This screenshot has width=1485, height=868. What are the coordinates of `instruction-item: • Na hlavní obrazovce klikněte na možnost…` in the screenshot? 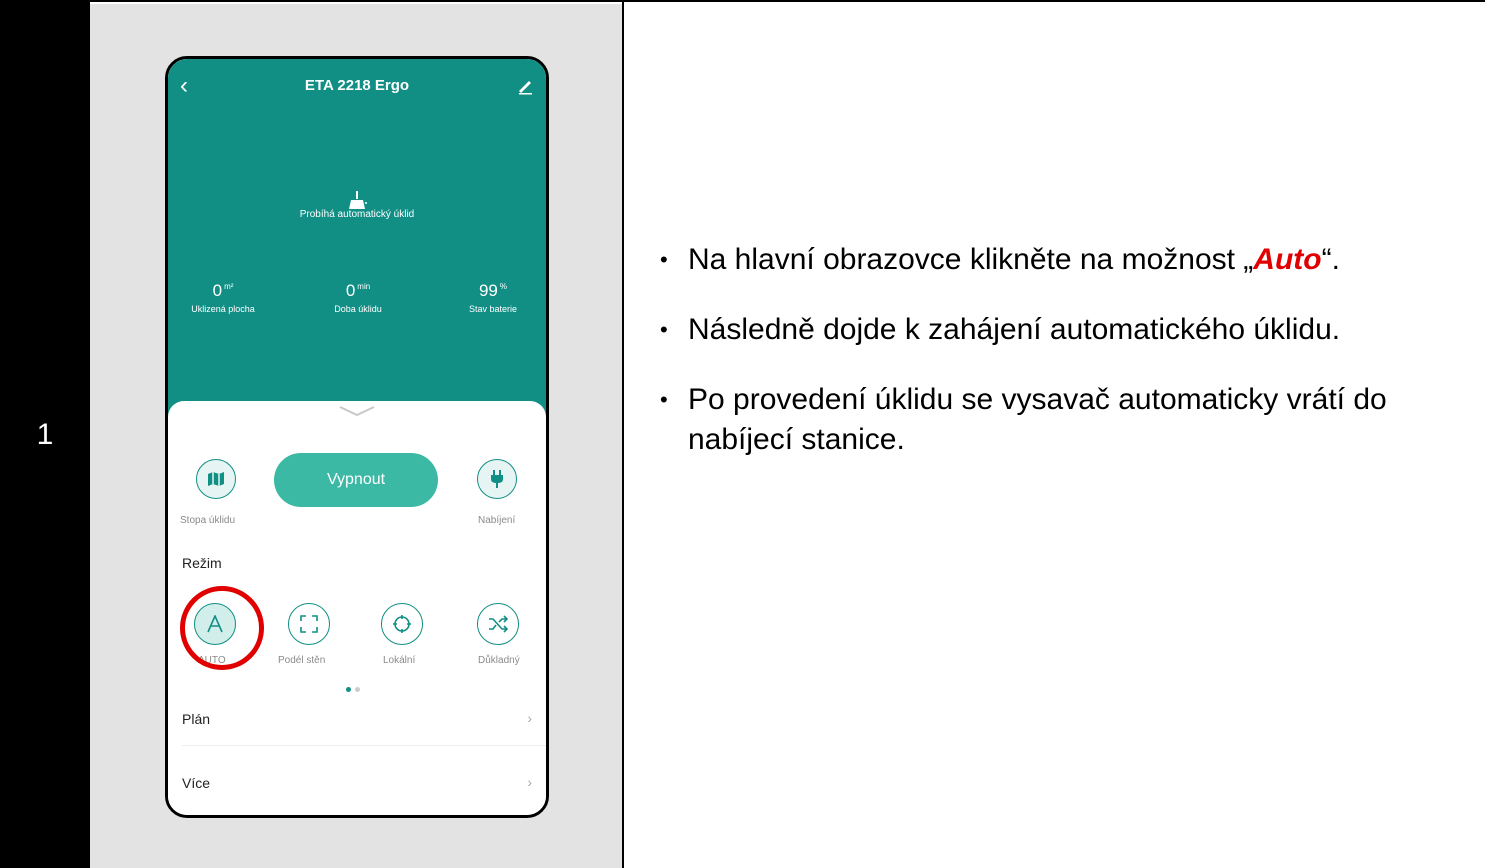 It's located at (1070, 260).